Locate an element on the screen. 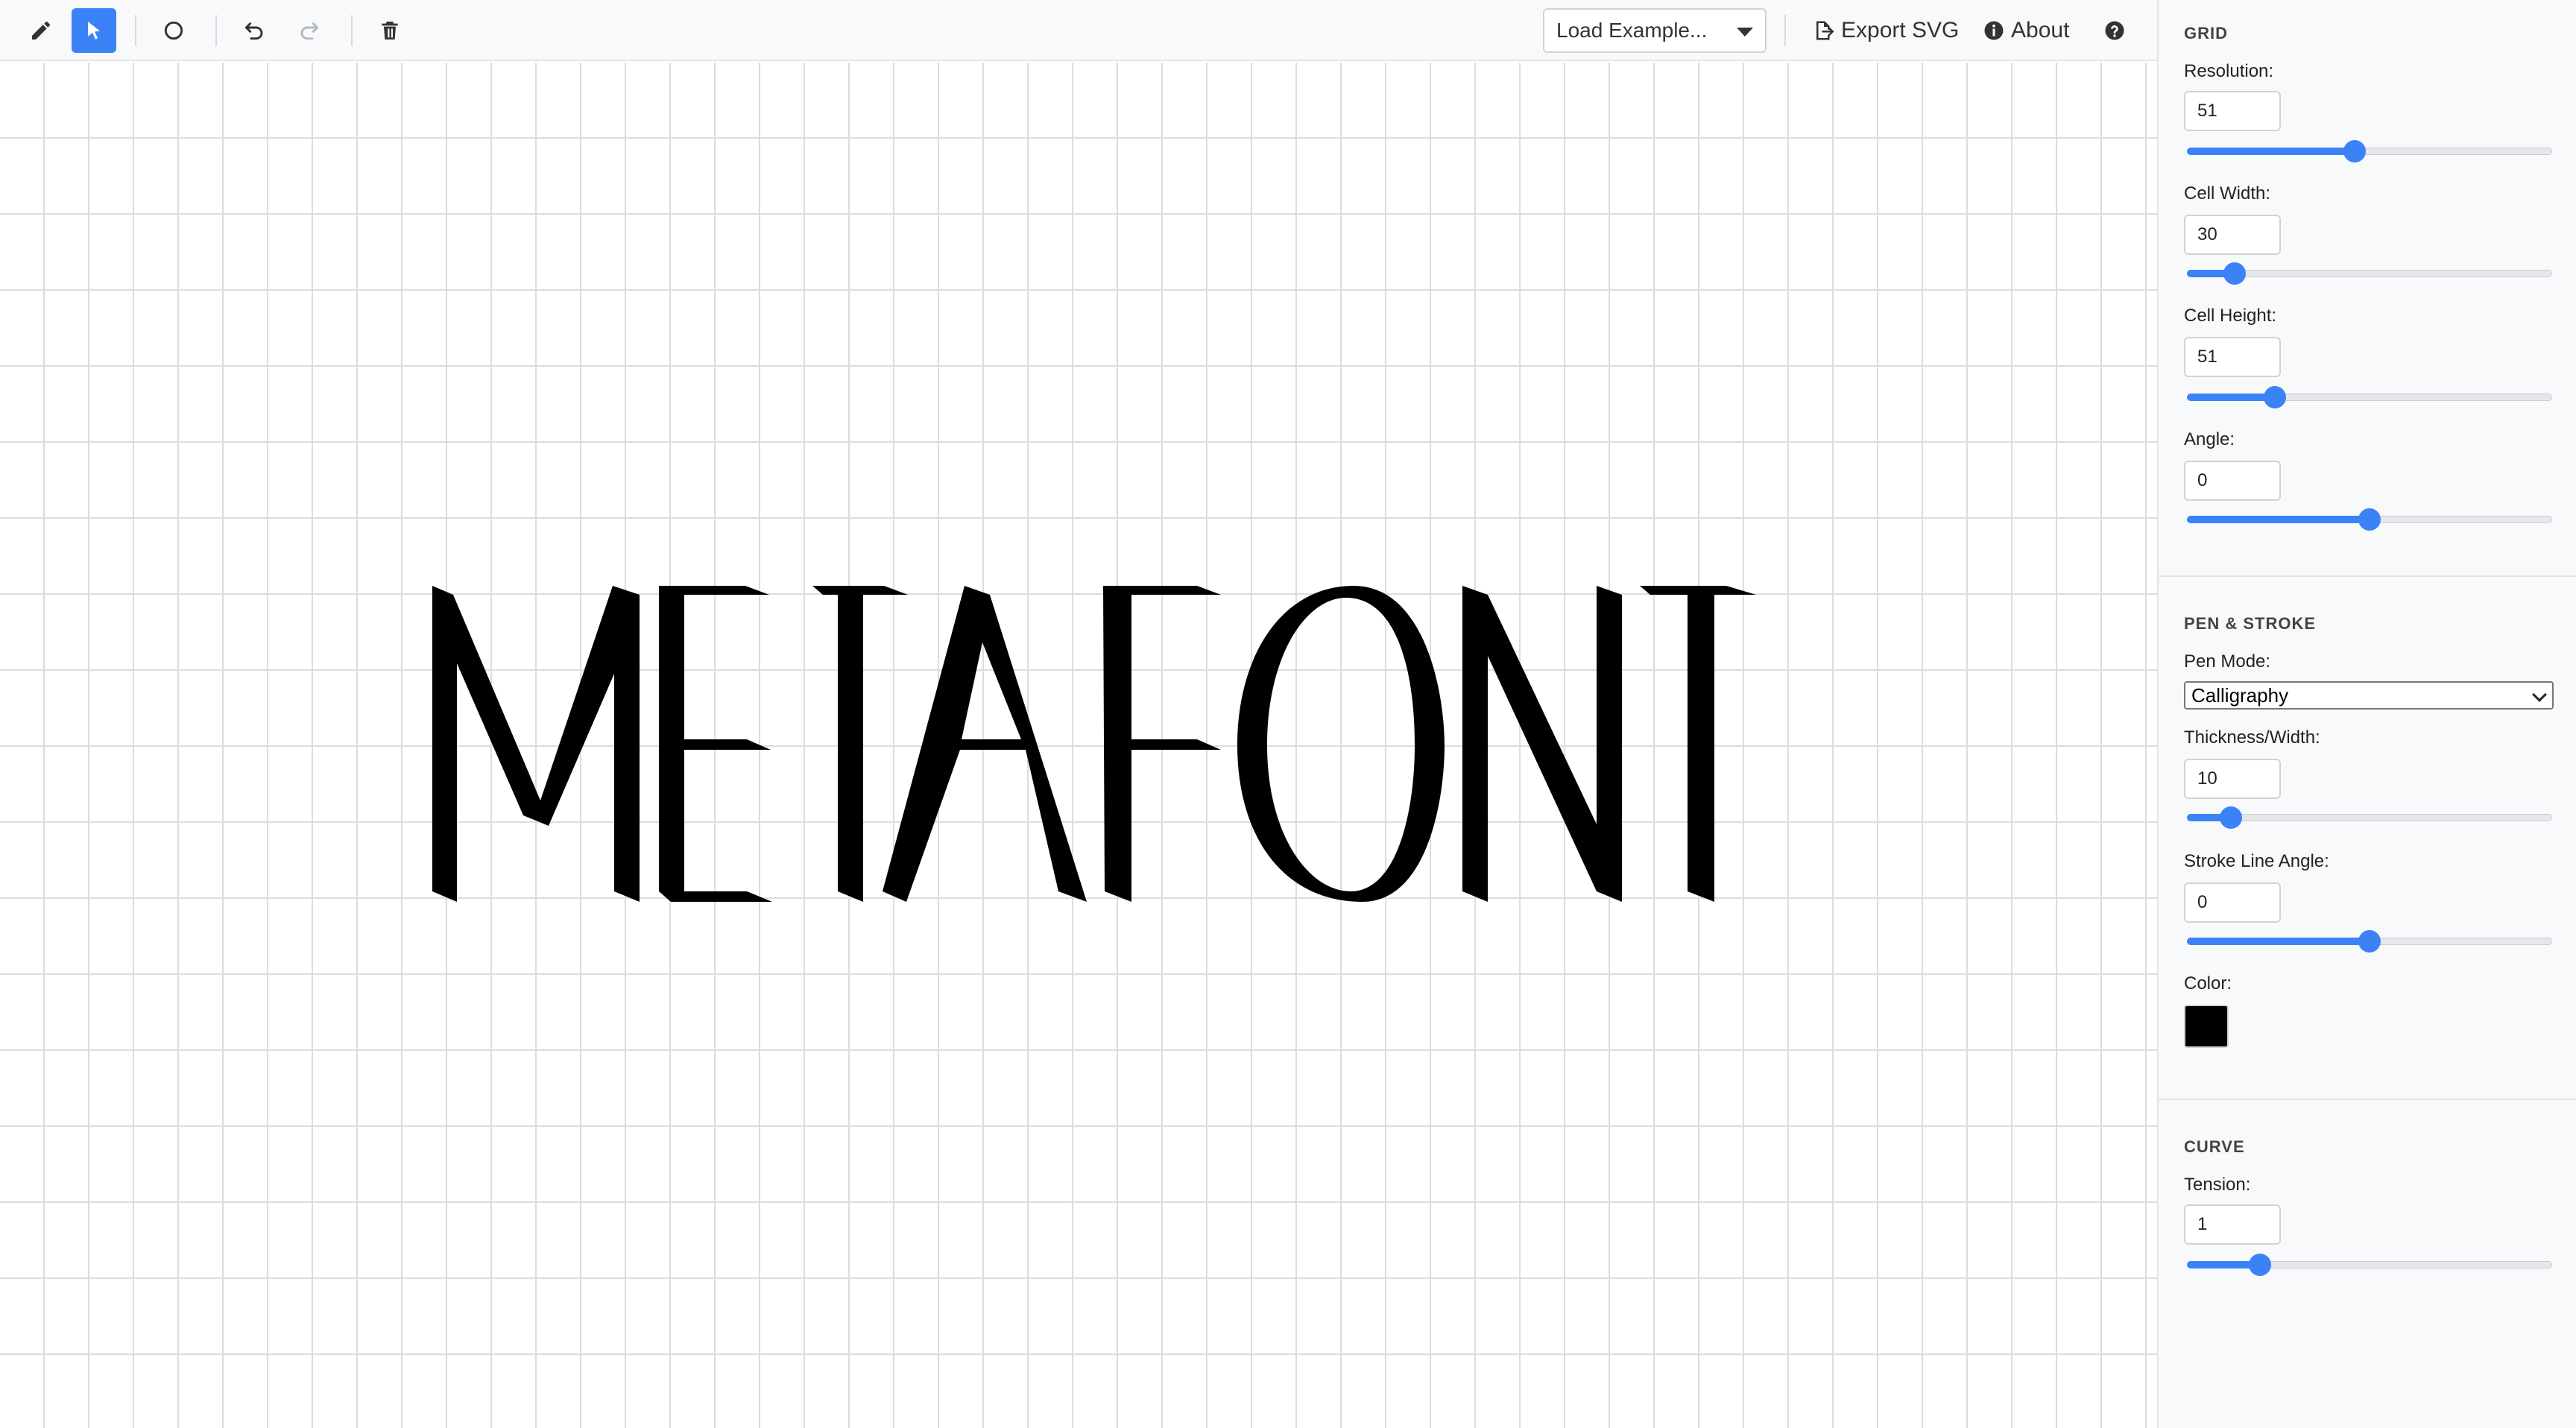  cell-height-input is located at coordinates (2232, 357).